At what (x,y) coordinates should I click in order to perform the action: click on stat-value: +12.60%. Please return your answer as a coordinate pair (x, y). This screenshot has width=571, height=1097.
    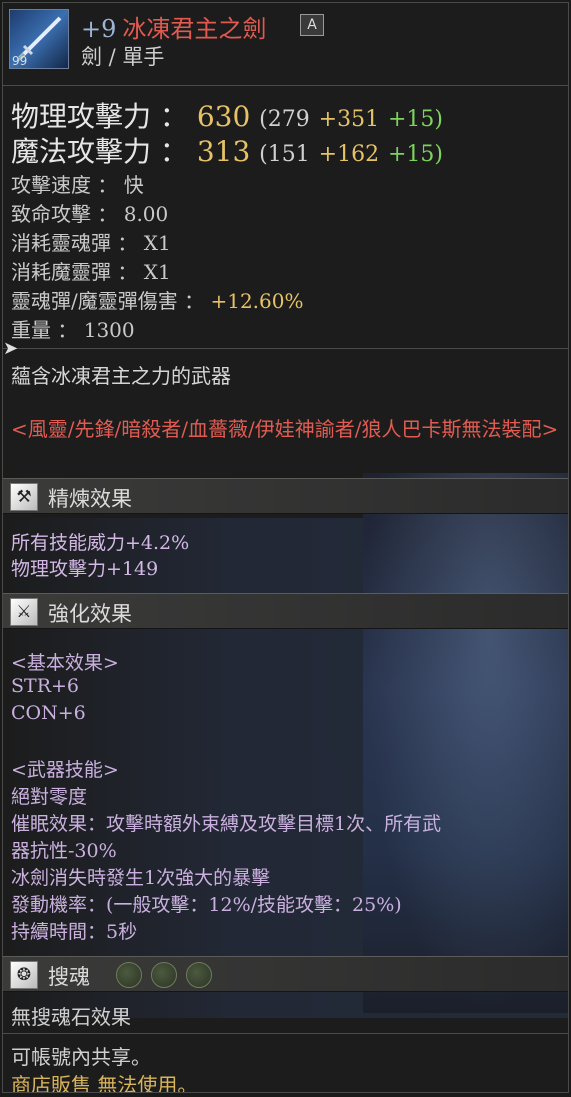
    Looking at the image, I should click on (257, 301).